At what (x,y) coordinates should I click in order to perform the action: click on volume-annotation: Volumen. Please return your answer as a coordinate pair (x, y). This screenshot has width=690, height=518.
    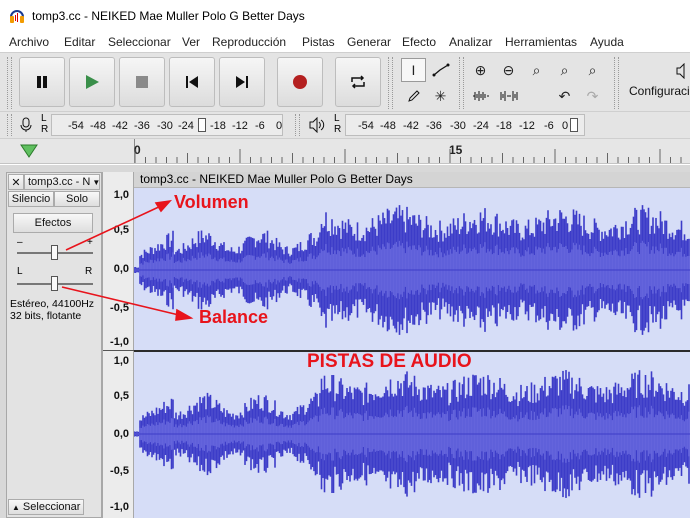
    Looking at the image, I should click on (211, 202).